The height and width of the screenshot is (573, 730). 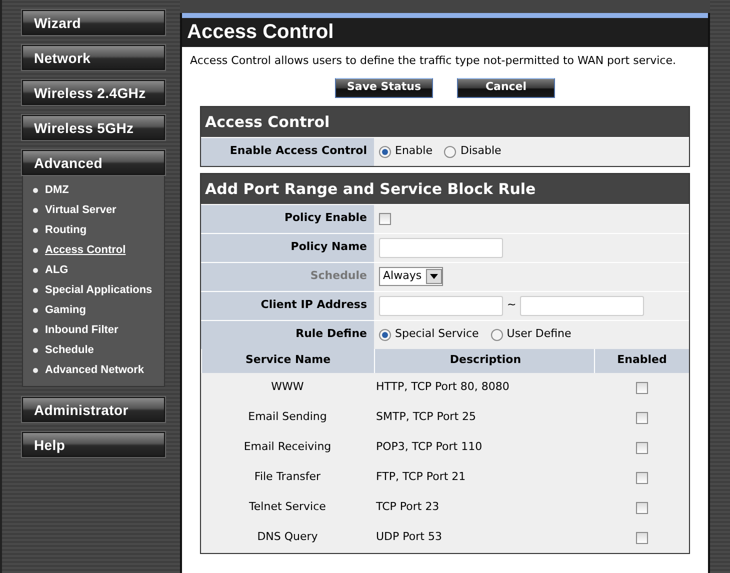 I want to click on table-cell-text: TCP Port 23, so click(x=407, y=507).